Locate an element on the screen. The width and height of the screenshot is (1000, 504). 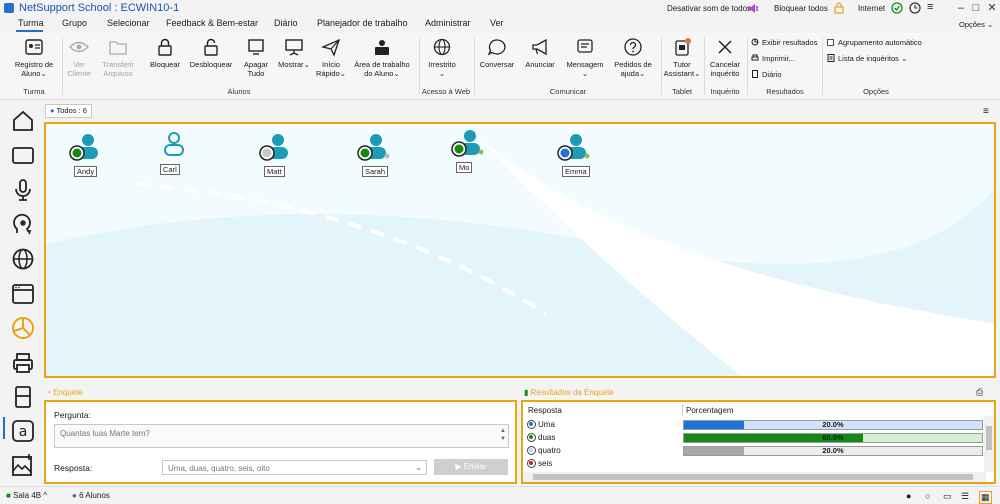
survey-list-dropdown: Lista de inquéritos ⌄ is located at coordinates (867, 58).